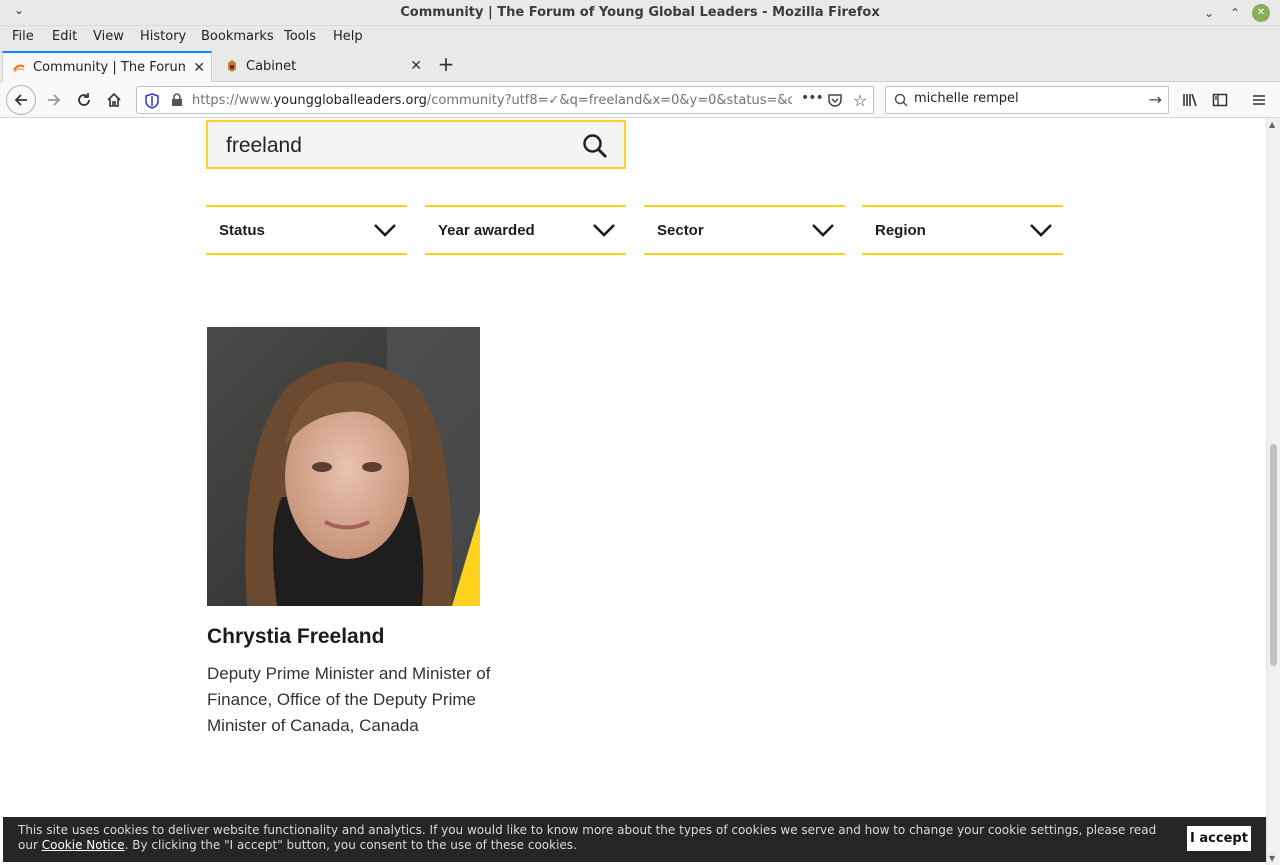 This screenshot has height=865, width=1280. I want to click on scroll-down-icon: ▼, so click(1272, 858).